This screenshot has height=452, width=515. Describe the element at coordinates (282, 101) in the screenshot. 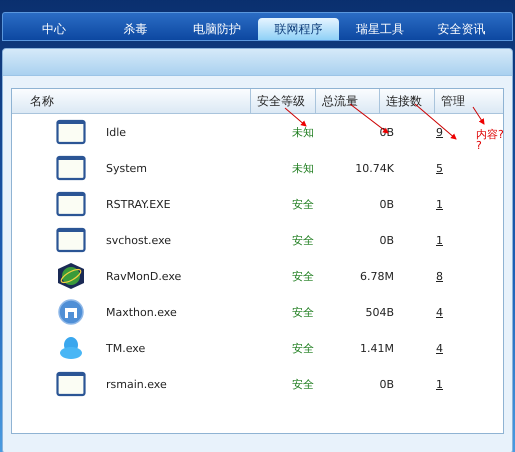

I see `column-header: 安全等级` at that location.